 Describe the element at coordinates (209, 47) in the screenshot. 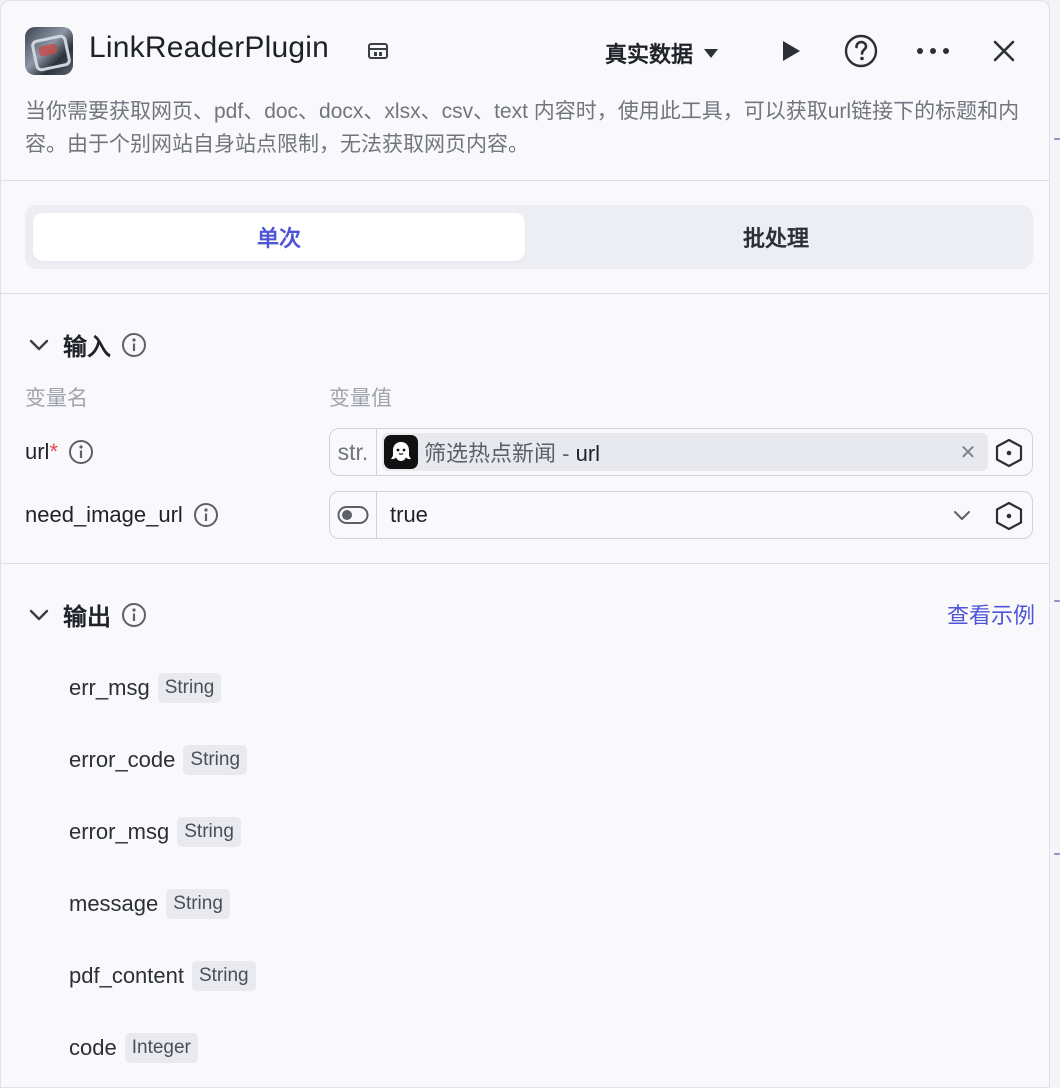

I see `plugin-title: LinkReaderPlugin` at that location.